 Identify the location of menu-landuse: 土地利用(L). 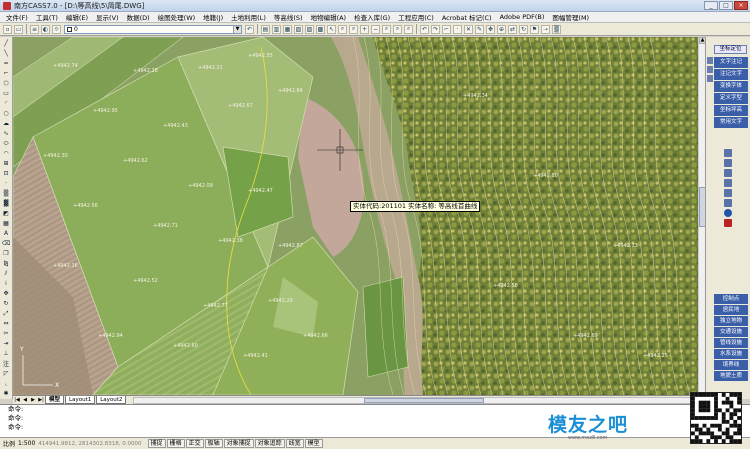
(248, 17).